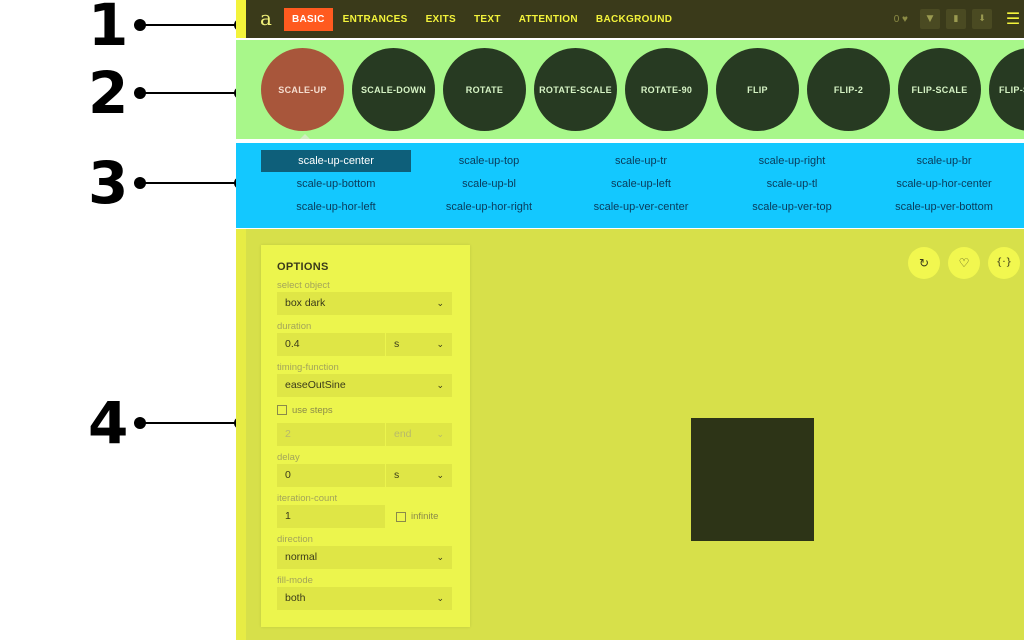 The image size is (1024, 640). I want to click on code-icon: {·}, so click(1004, 263).